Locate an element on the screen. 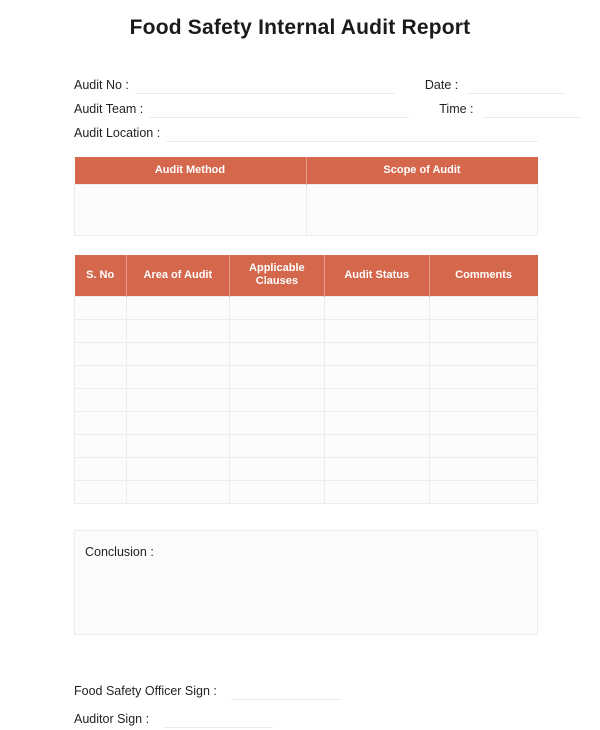 Image resolution: width=600 pixels, height=730 pixels. audit-location-row: Audit Location : is located at coordinates (306, 130).